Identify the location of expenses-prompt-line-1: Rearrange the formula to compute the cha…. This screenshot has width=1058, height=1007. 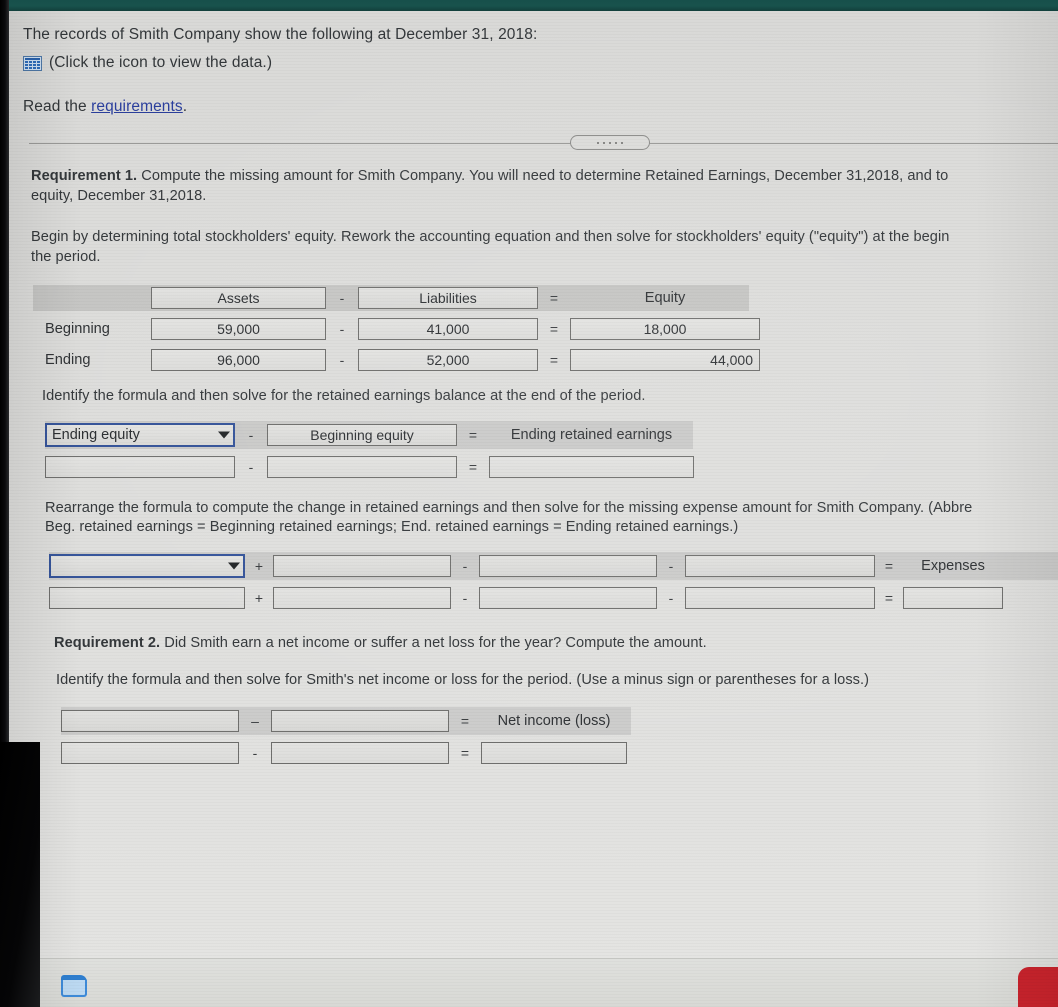
(509, 507).